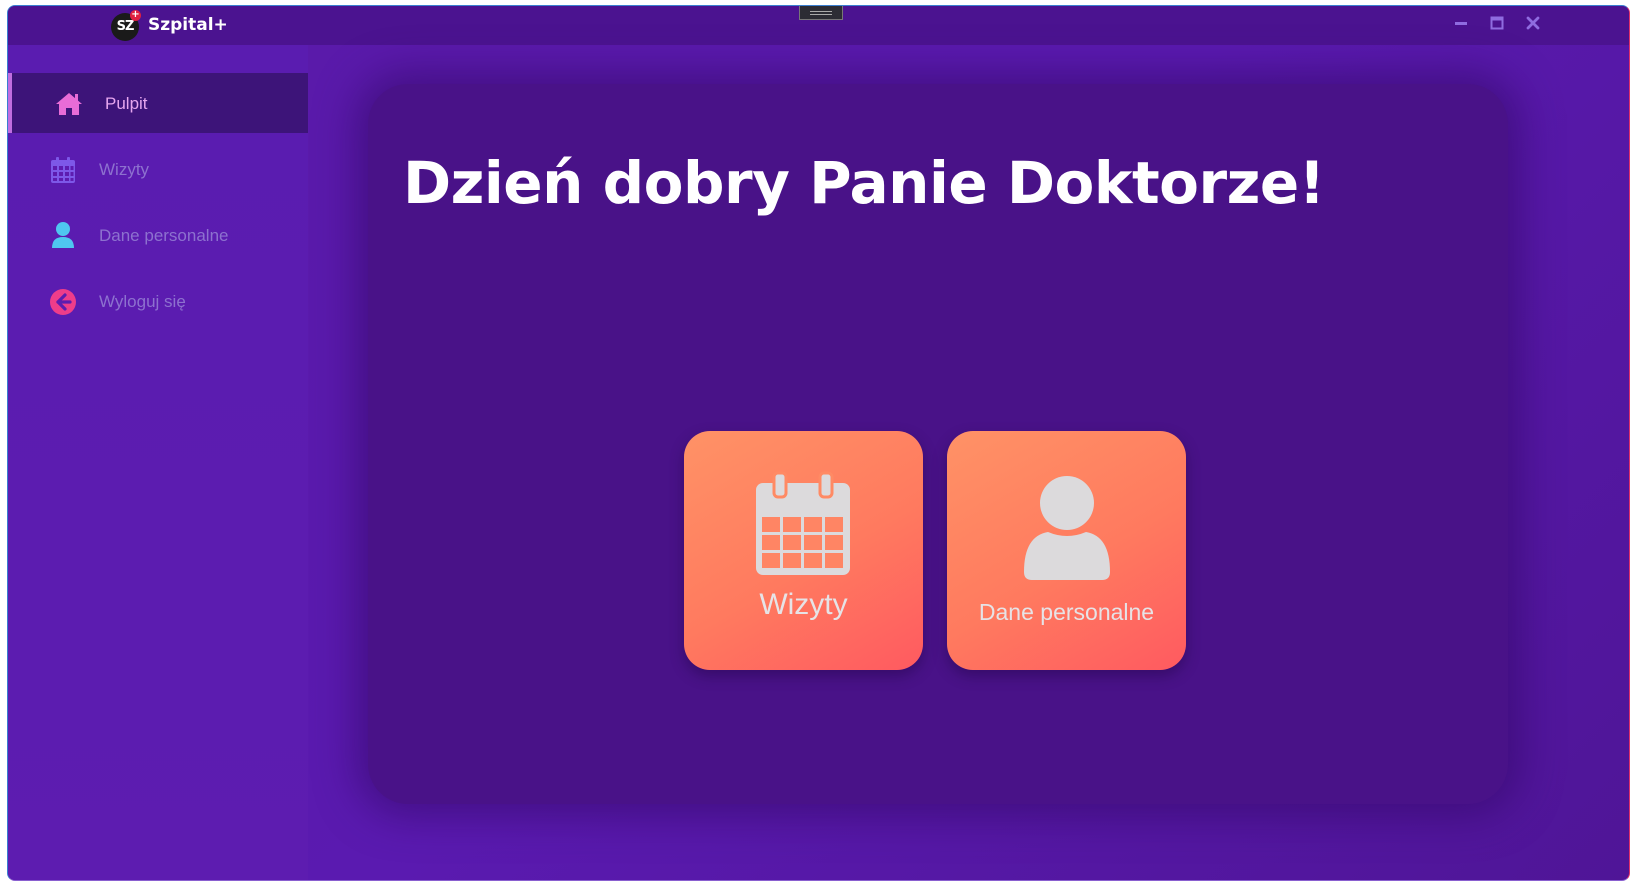  Describe the element at coordinates (803, 604) in the screenshot. I see `tile-label: Wizyty` at that location.